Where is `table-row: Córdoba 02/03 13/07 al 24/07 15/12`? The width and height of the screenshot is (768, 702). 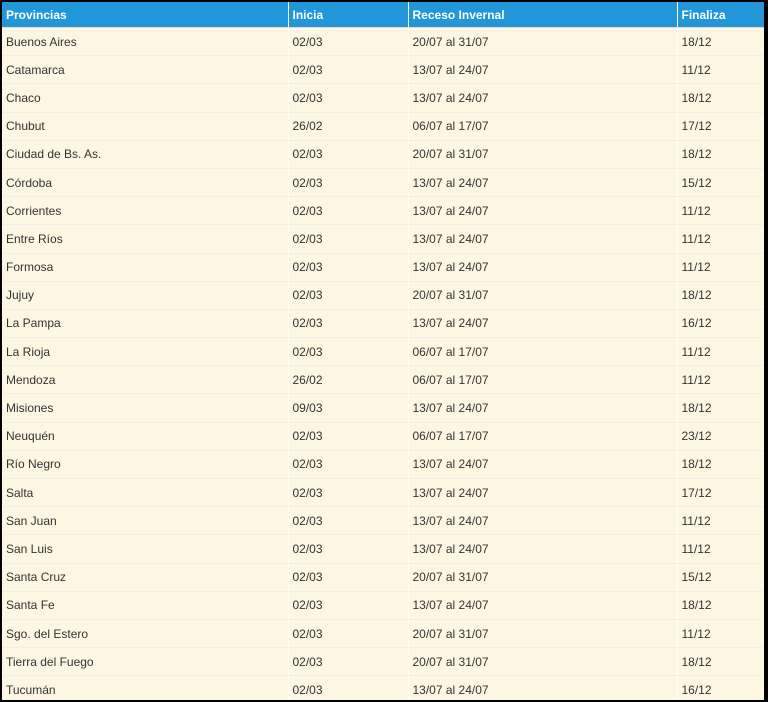 table-row: Córdoba 02/03 13/07 al 24/07 15/12 is located at coordinates (383, 183).